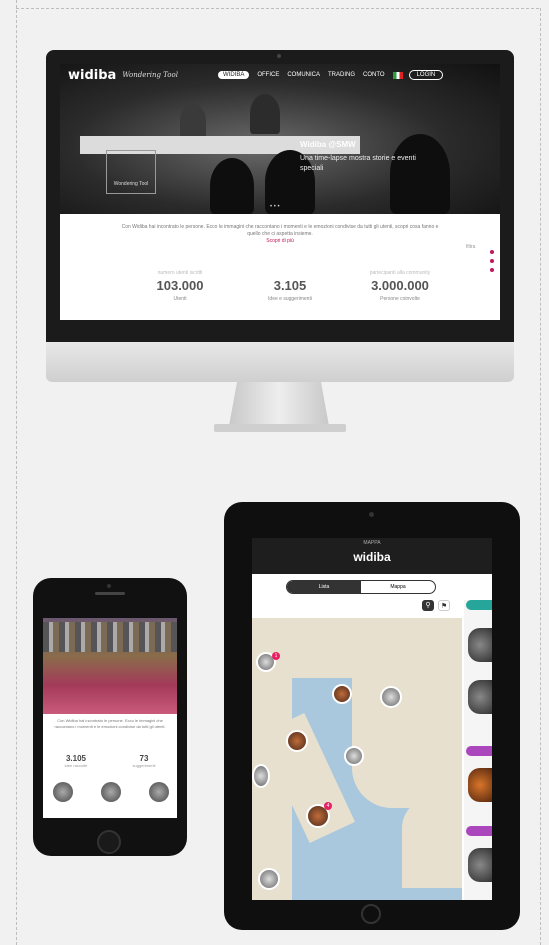  What do you see at coordinates (275, 207) in the screenshot?
I see `hero-pager: • • •` at bounding box center [275, 207].